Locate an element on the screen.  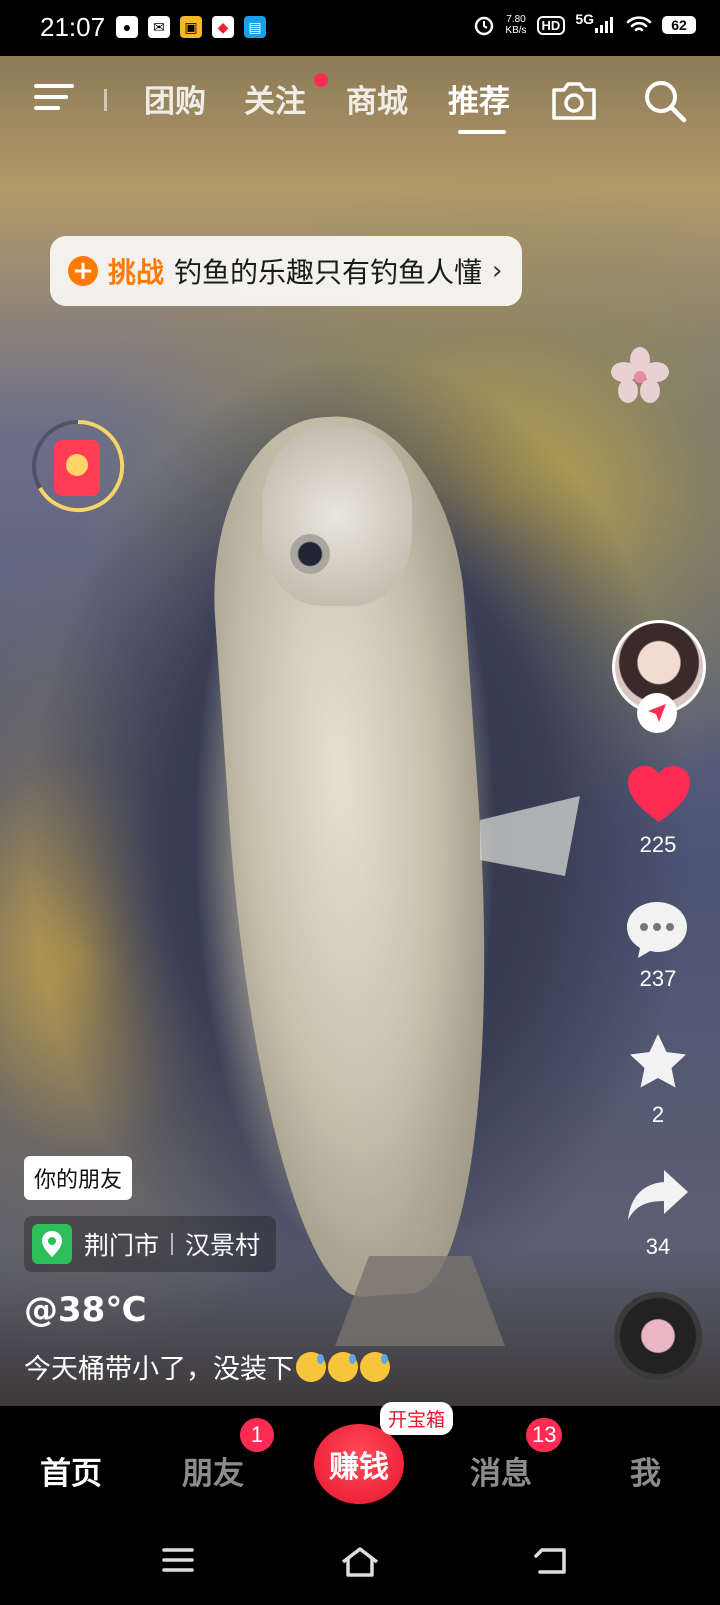
network-indicator: 5G is located at coordinates (584, 19).